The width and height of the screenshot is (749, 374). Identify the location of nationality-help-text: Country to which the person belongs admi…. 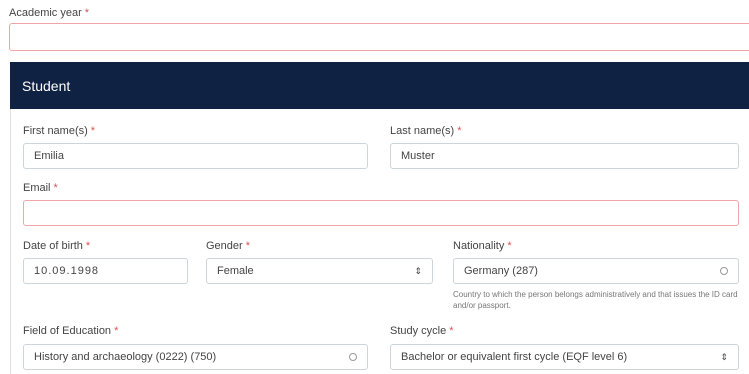
(595, 300).